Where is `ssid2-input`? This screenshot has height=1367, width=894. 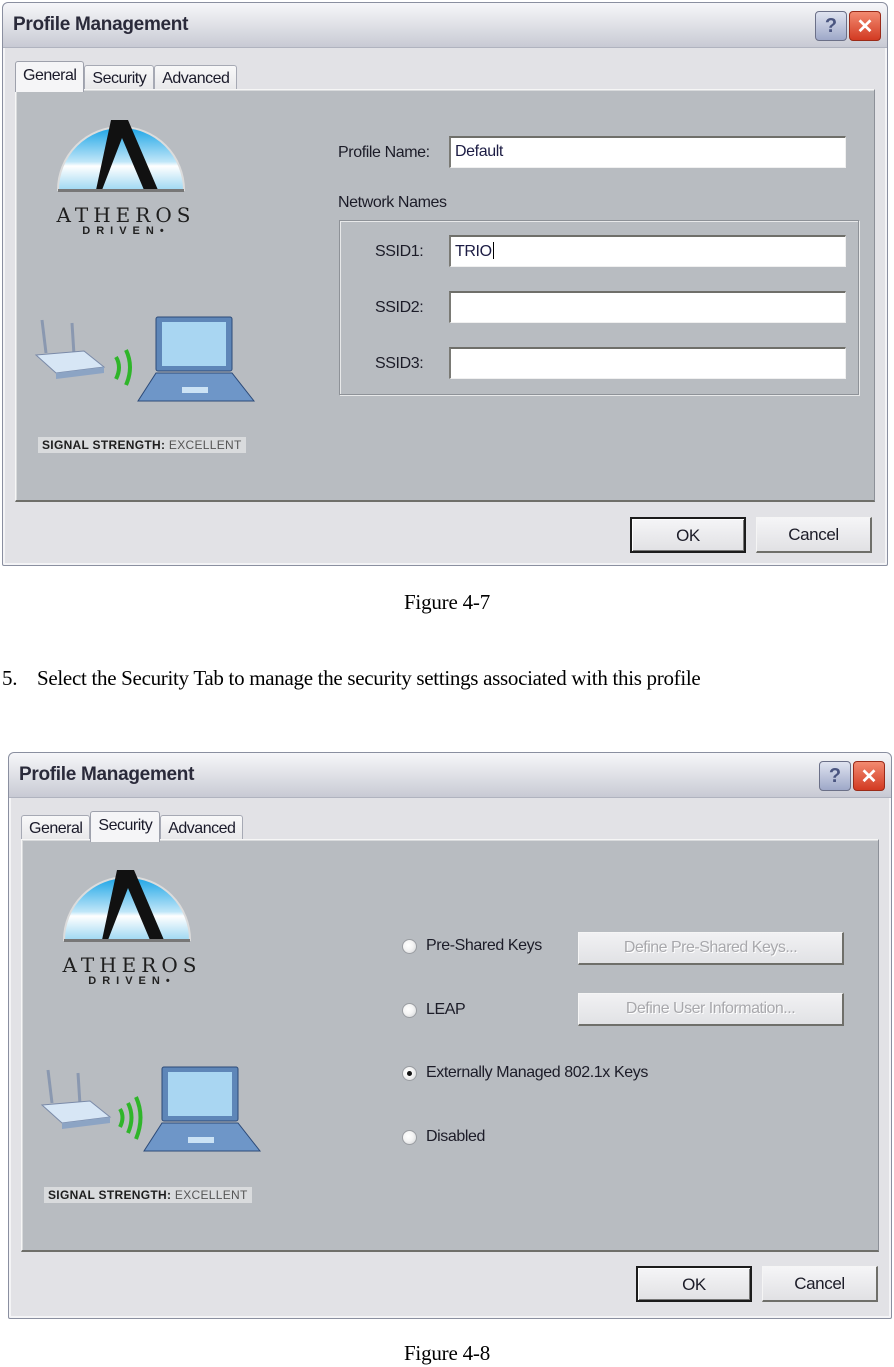
ssid2-input is located at coordinates (647, 307).